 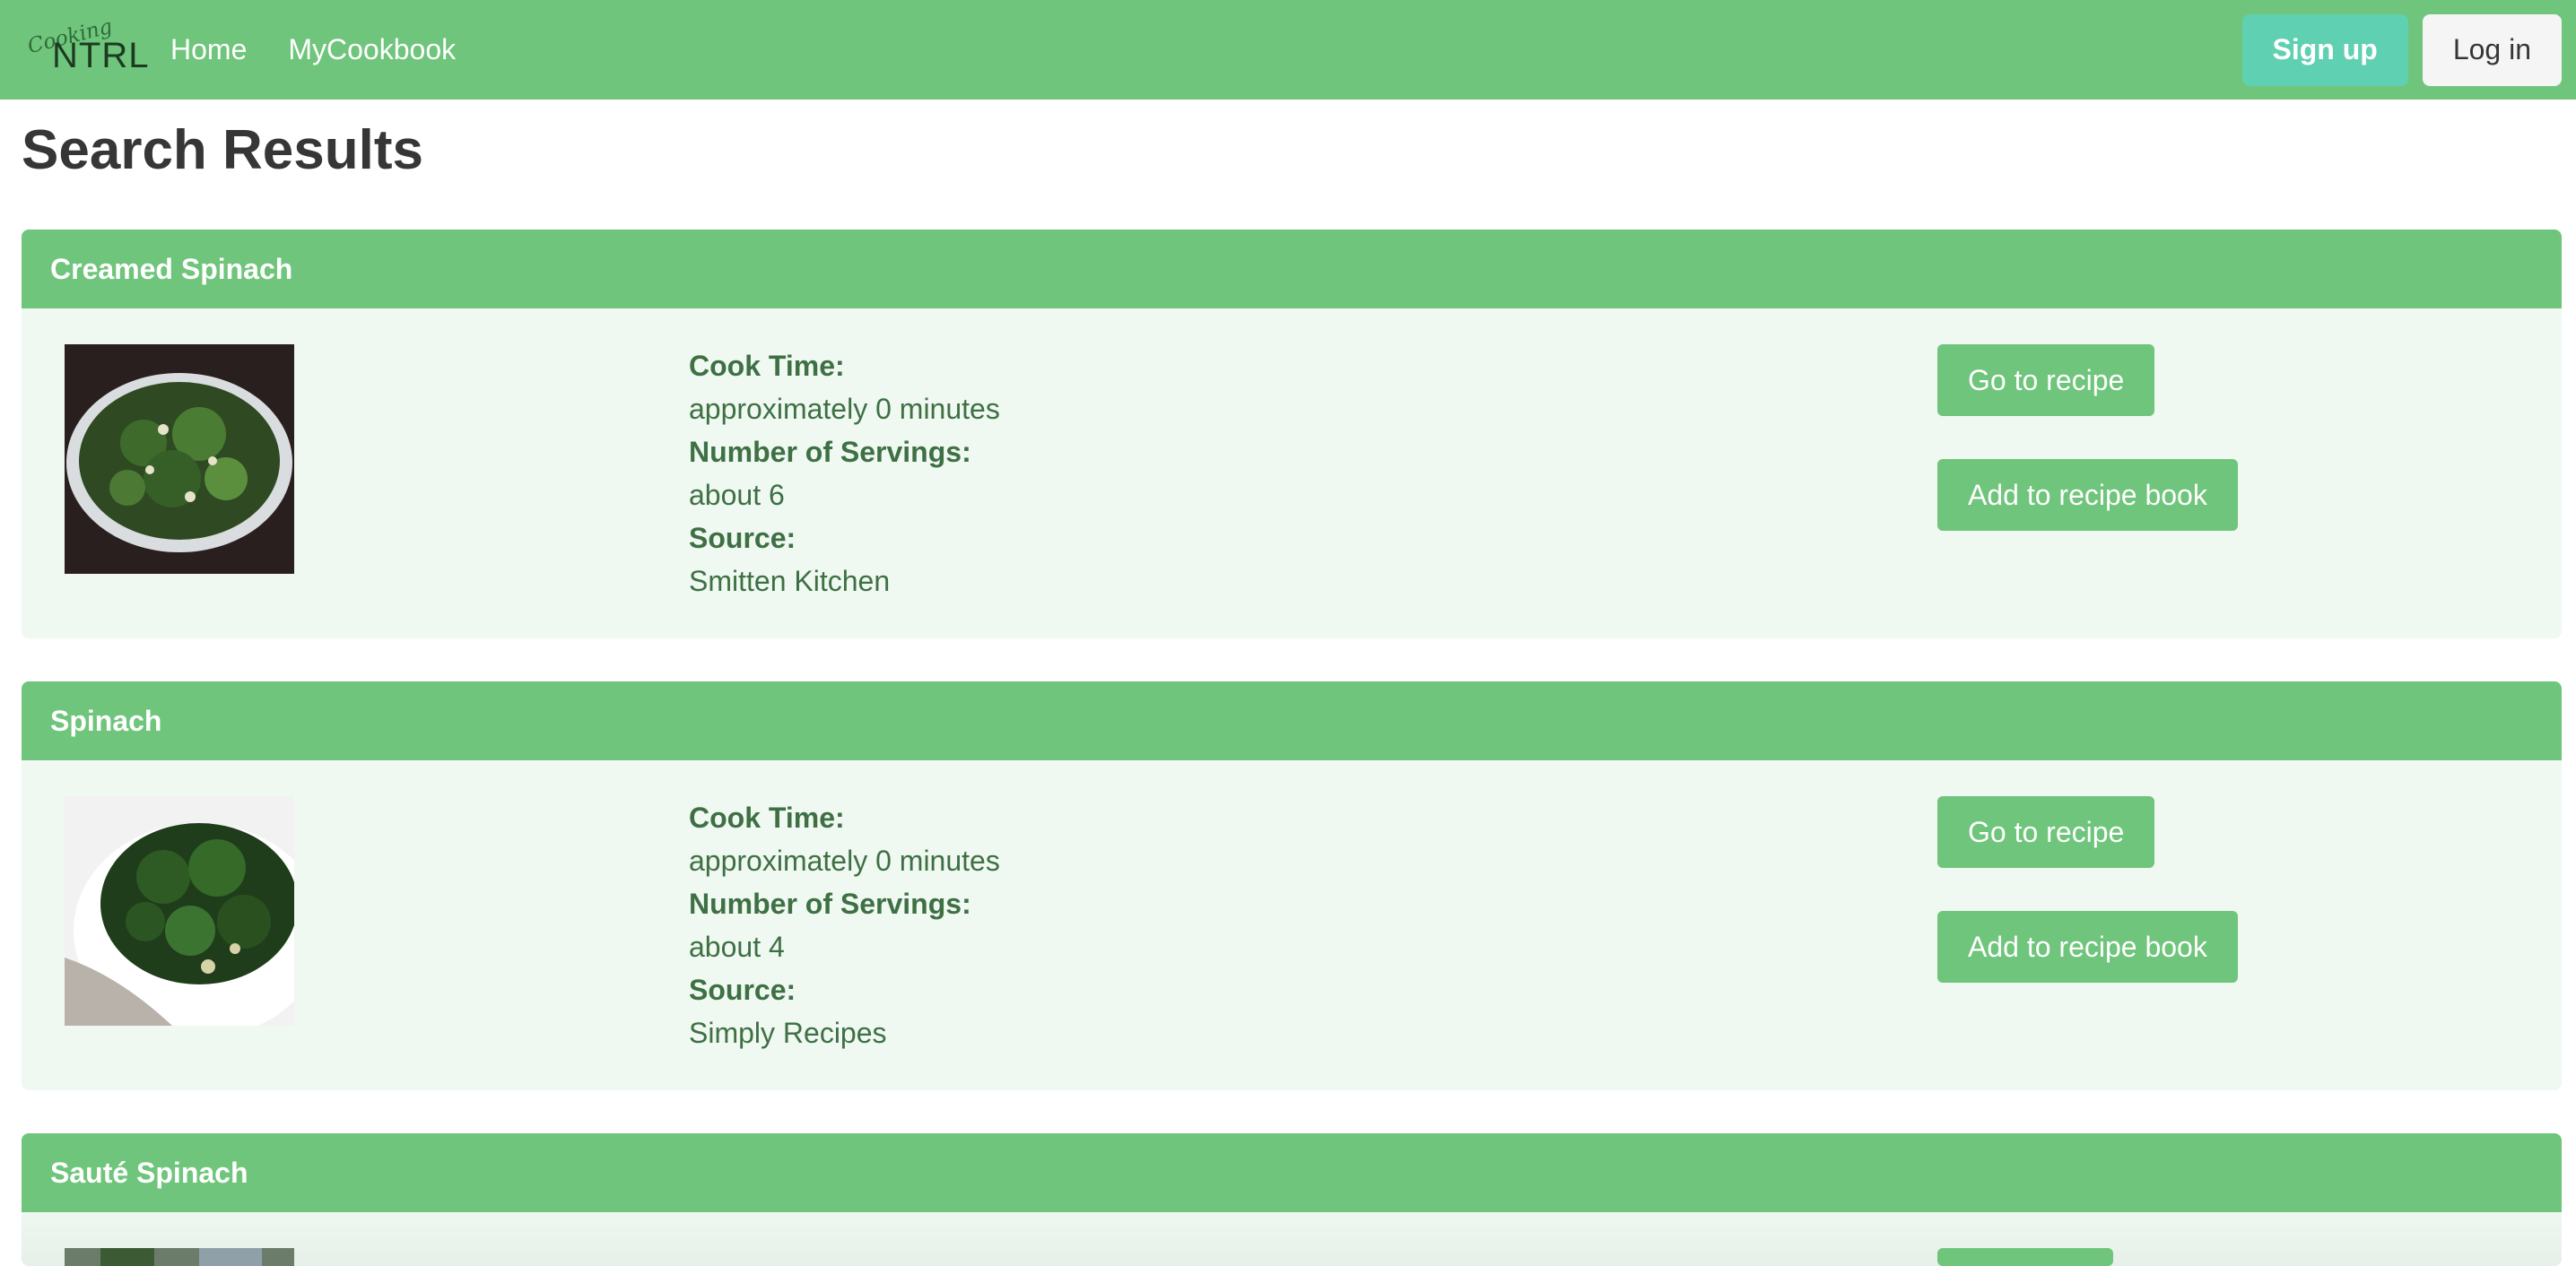 What do you see at coordinates (2324, 49) in the screenshot?
I see `signup-button: Sign up` at bounding box center [2324, 49].